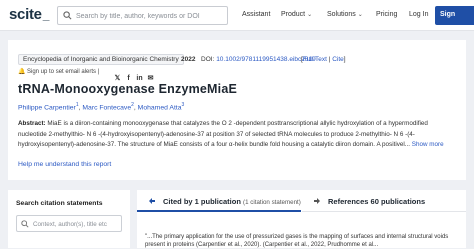  Describe the element at coordinates (150, 78) in the screenshot. I see `mail-icon: ✉` at that location.